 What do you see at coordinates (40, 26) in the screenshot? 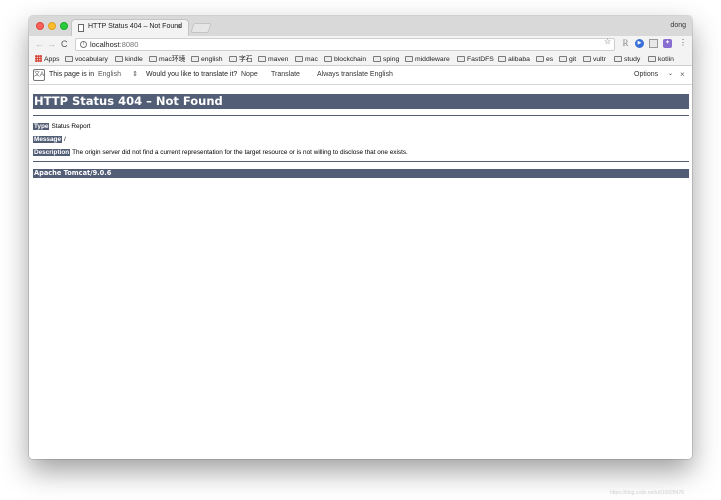
I see `close-window-button` at bounding box center [40, 26].